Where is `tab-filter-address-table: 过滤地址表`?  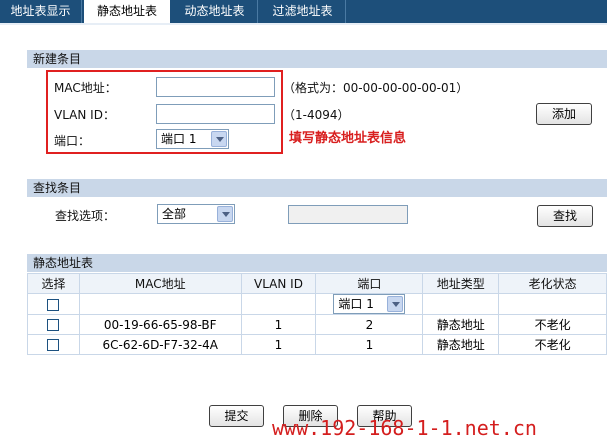
tab-filter-address-table: 过滤地址表 is located at coordinates (303, 11).